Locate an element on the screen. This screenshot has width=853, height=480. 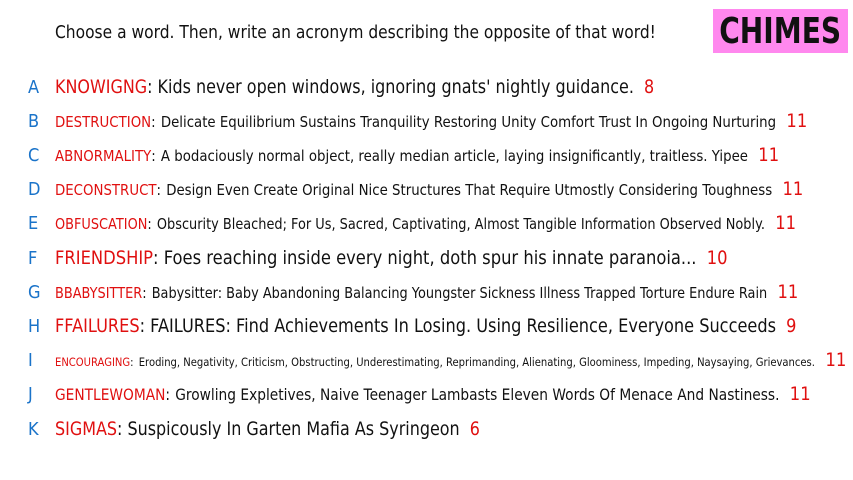
entry-count: 10 is located at coordinates (717, 258).